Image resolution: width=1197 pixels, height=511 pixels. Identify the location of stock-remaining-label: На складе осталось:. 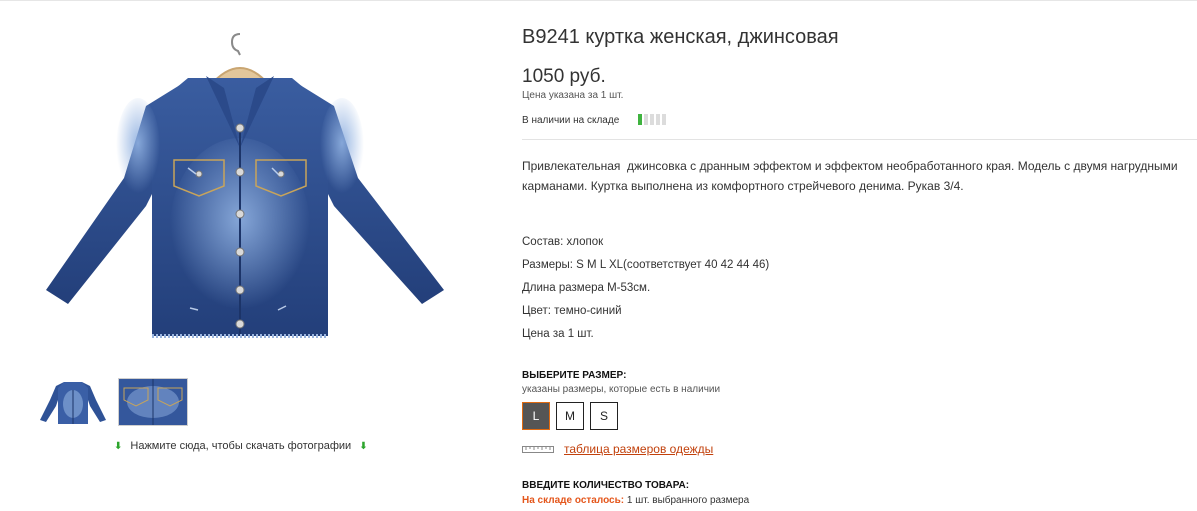
(573, 500).